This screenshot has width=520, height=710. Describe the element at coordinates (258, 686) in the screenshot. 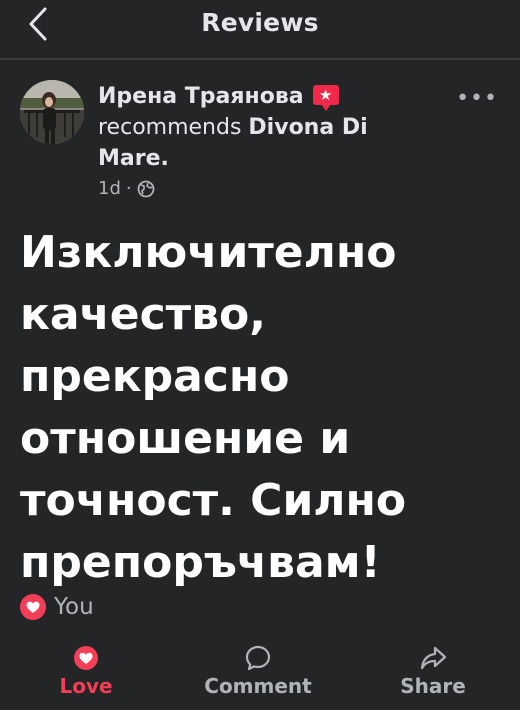

I see `comment-label: Comment` at that location.